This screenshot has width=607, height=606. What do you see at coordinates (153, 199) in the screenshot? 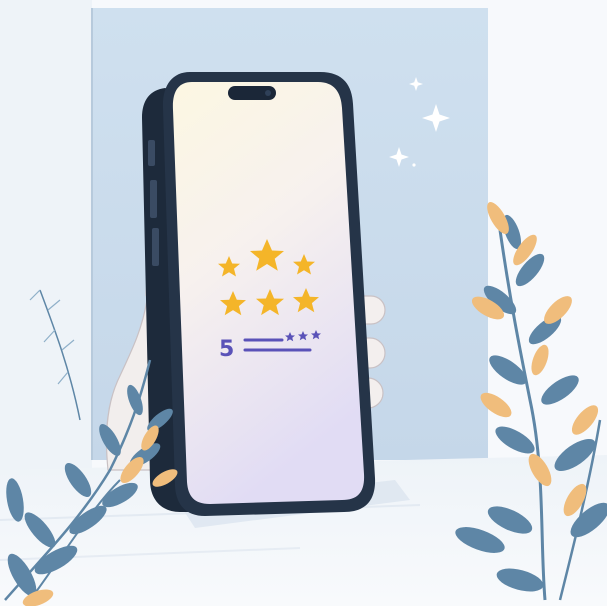
I see `volume-down-button` at bounding box center [153, 199].